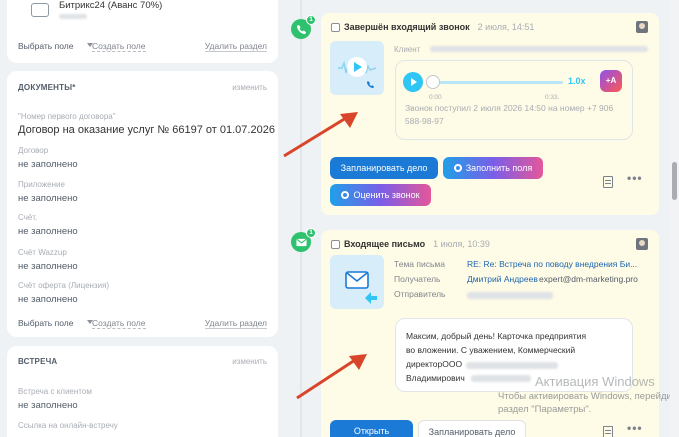 This screenshot has height=437, width=679. Describe the element at coordinates (407, 27) in the screenshot. I see `item-title-text: Завершён входящий звонок` at that location.